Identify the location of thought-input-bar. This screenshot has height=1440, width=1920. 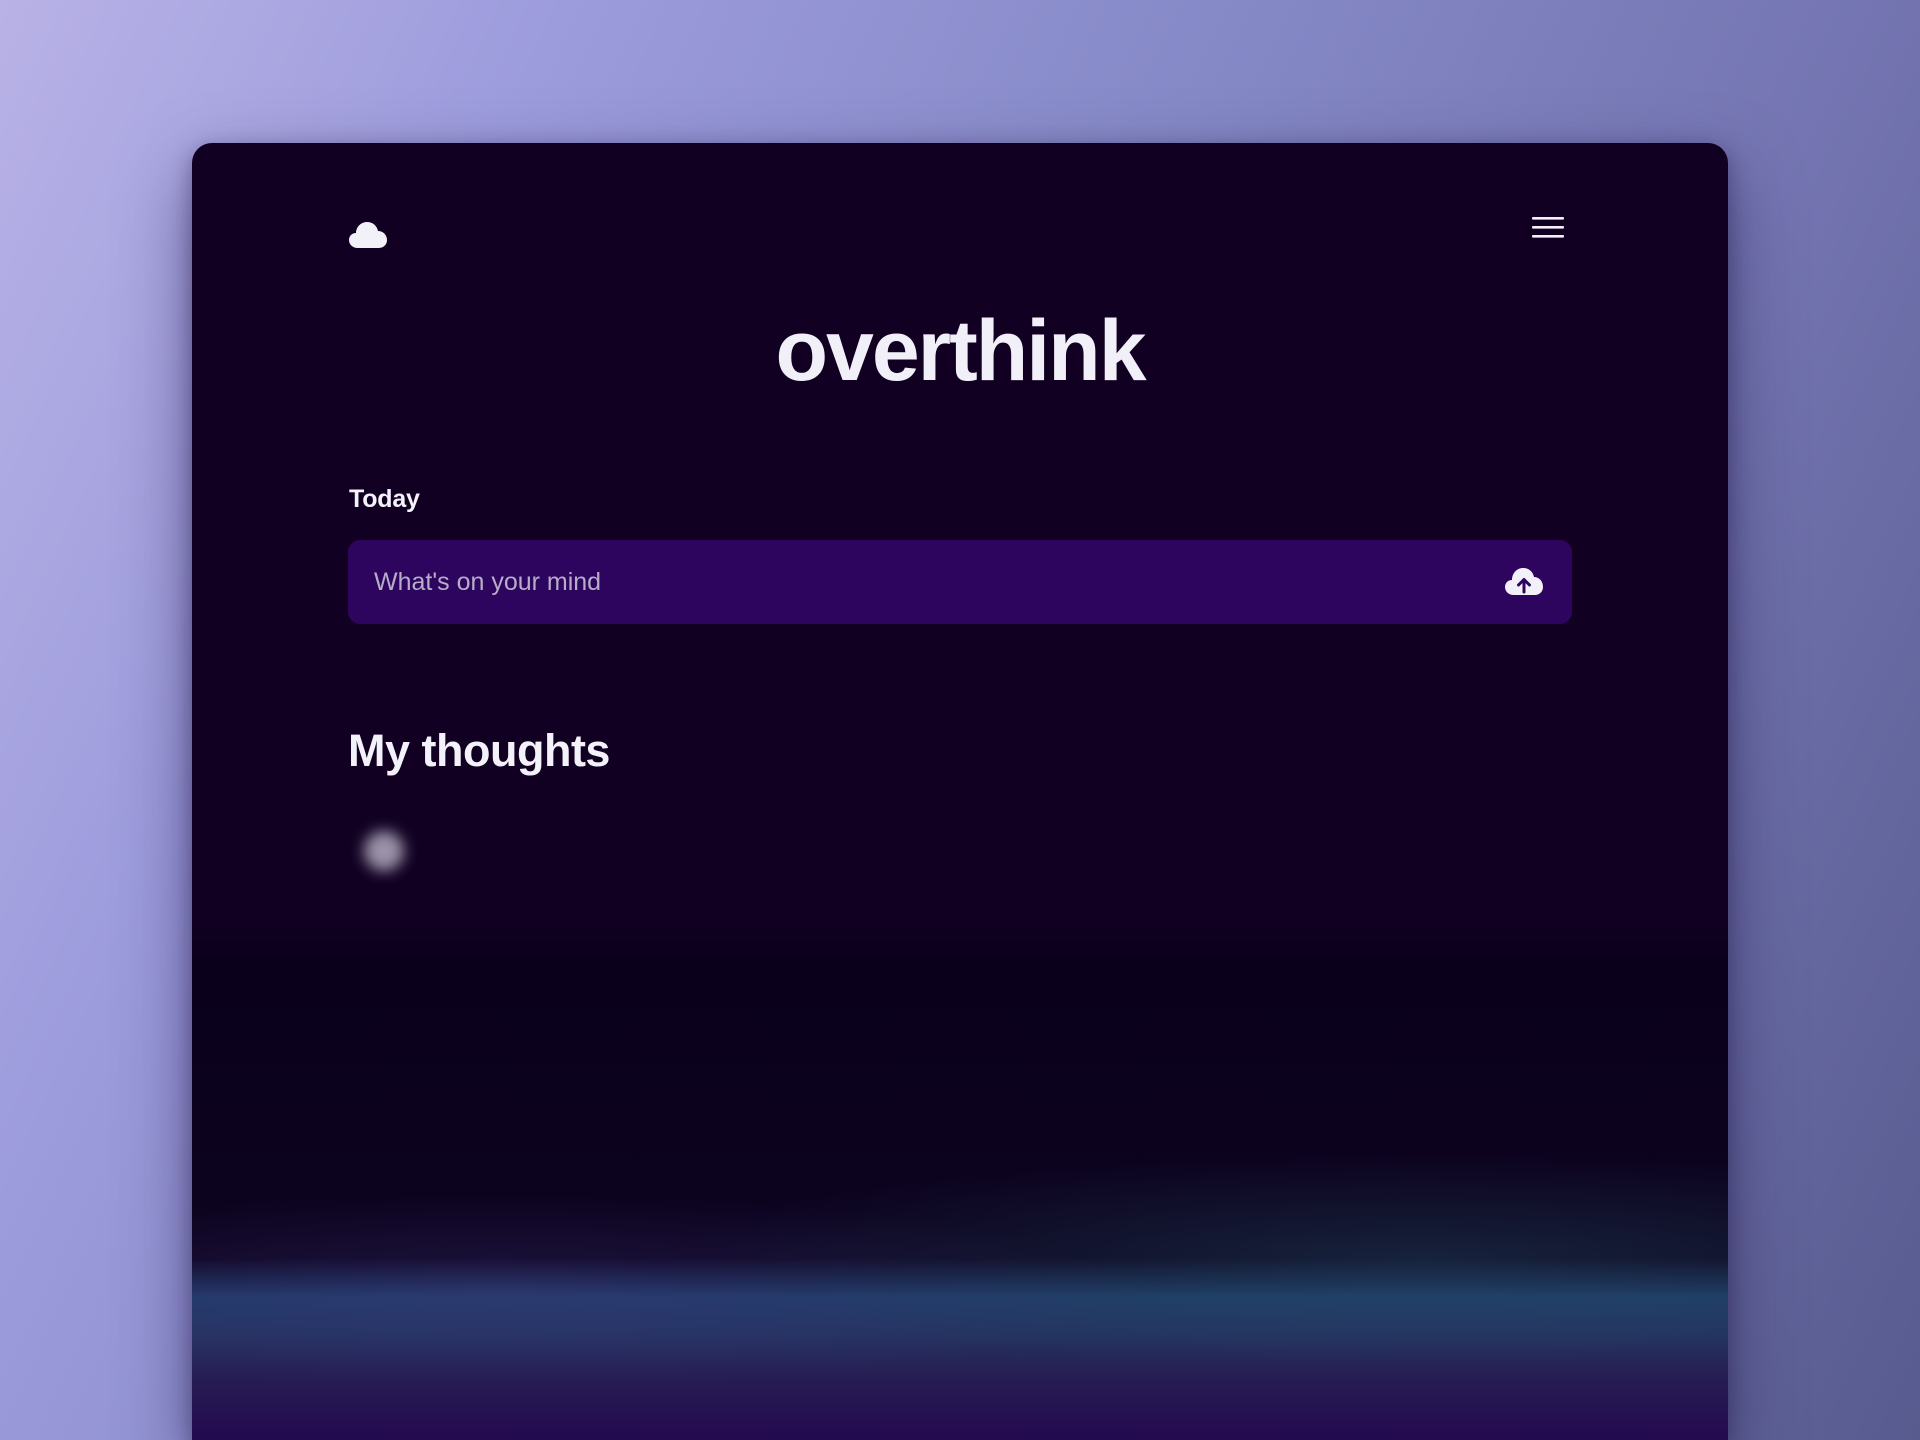
(960, 582).